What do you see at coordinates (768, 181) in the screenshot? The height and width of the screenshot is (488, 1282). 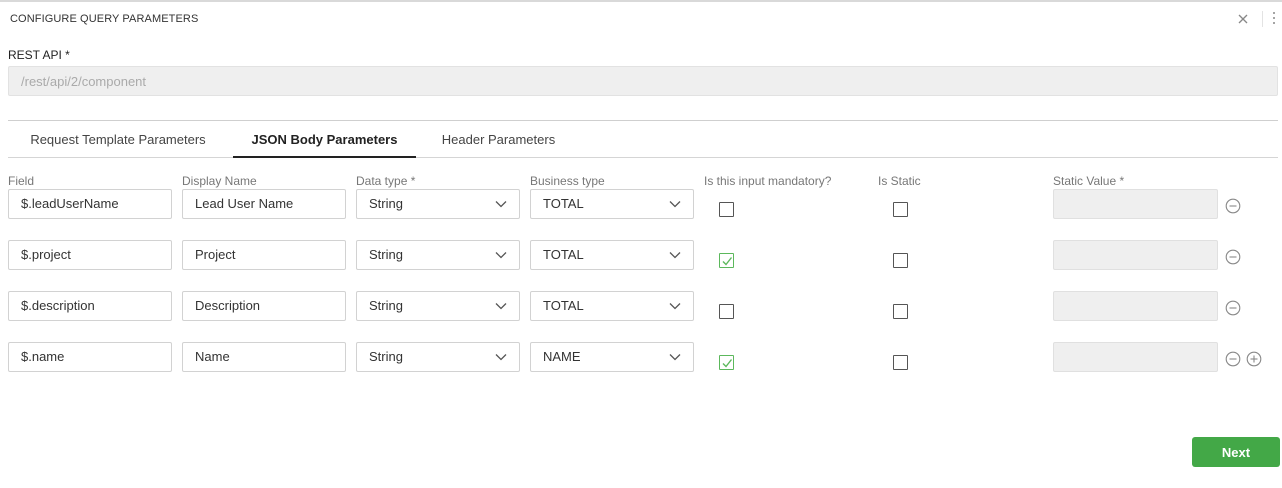 I see `column-header-mandatory: Is this input mandatory?` at bounding box center [768, 181].